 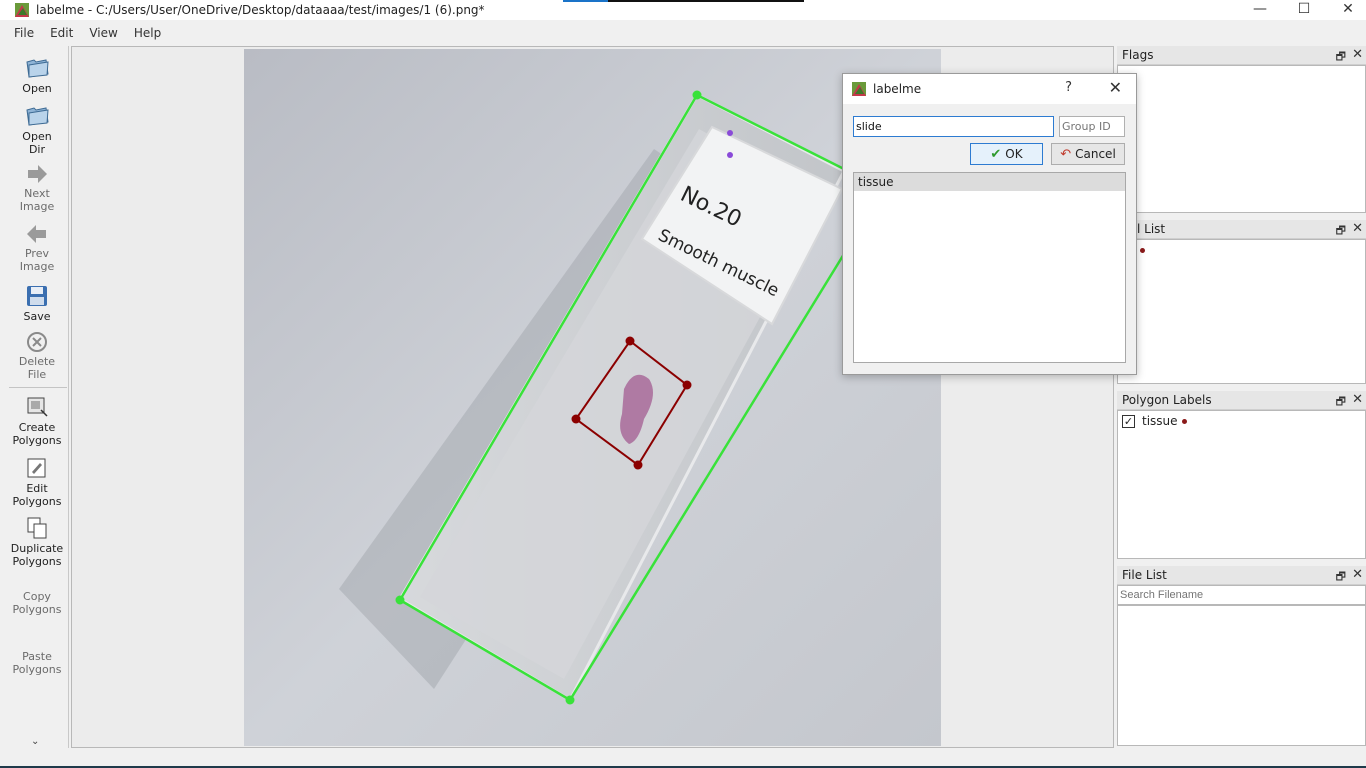 I want to click on delete-circle-icon, so click(x=37, y=342).